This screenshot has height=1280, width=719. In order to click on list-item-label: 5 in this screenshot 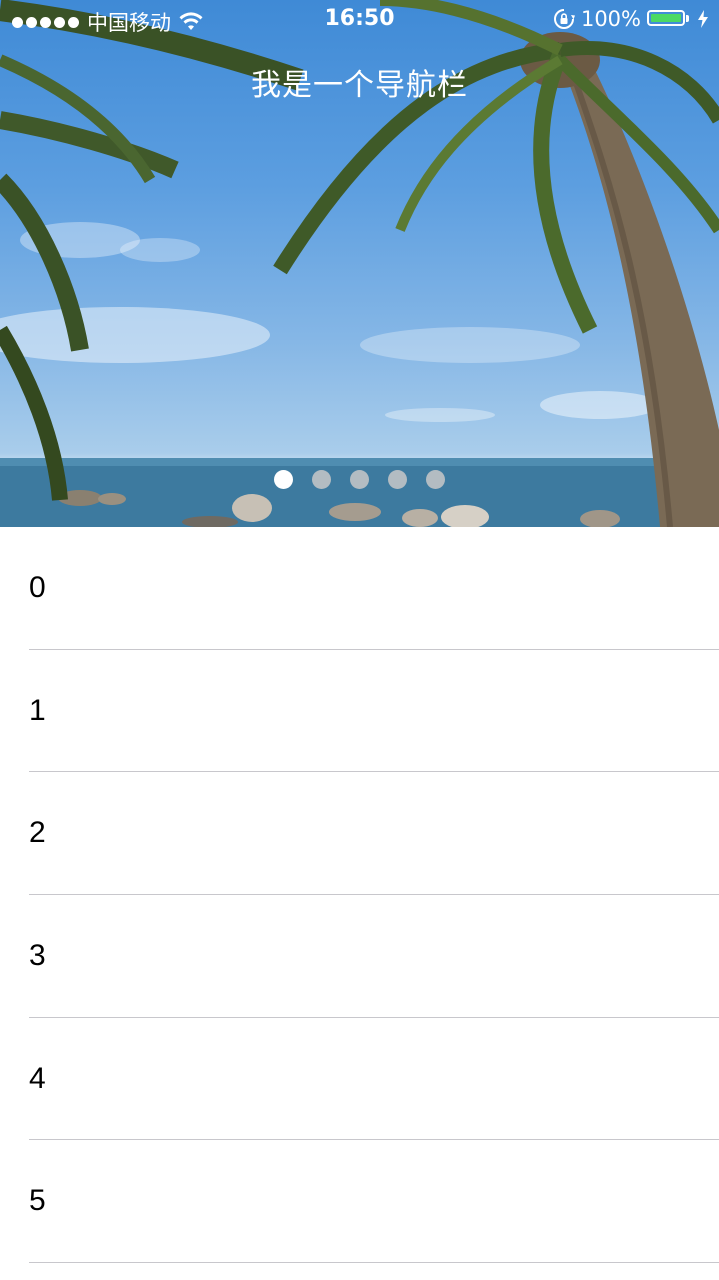, I will do `click(37, 1201)`.